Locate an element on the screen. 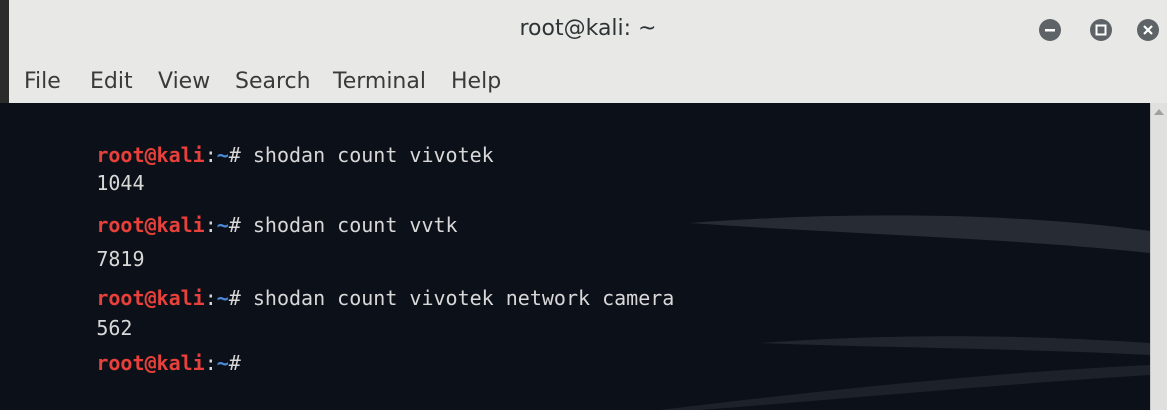  terminal-line: root@kali:~# shodan count vivotek is located at coordinates (246, 140).